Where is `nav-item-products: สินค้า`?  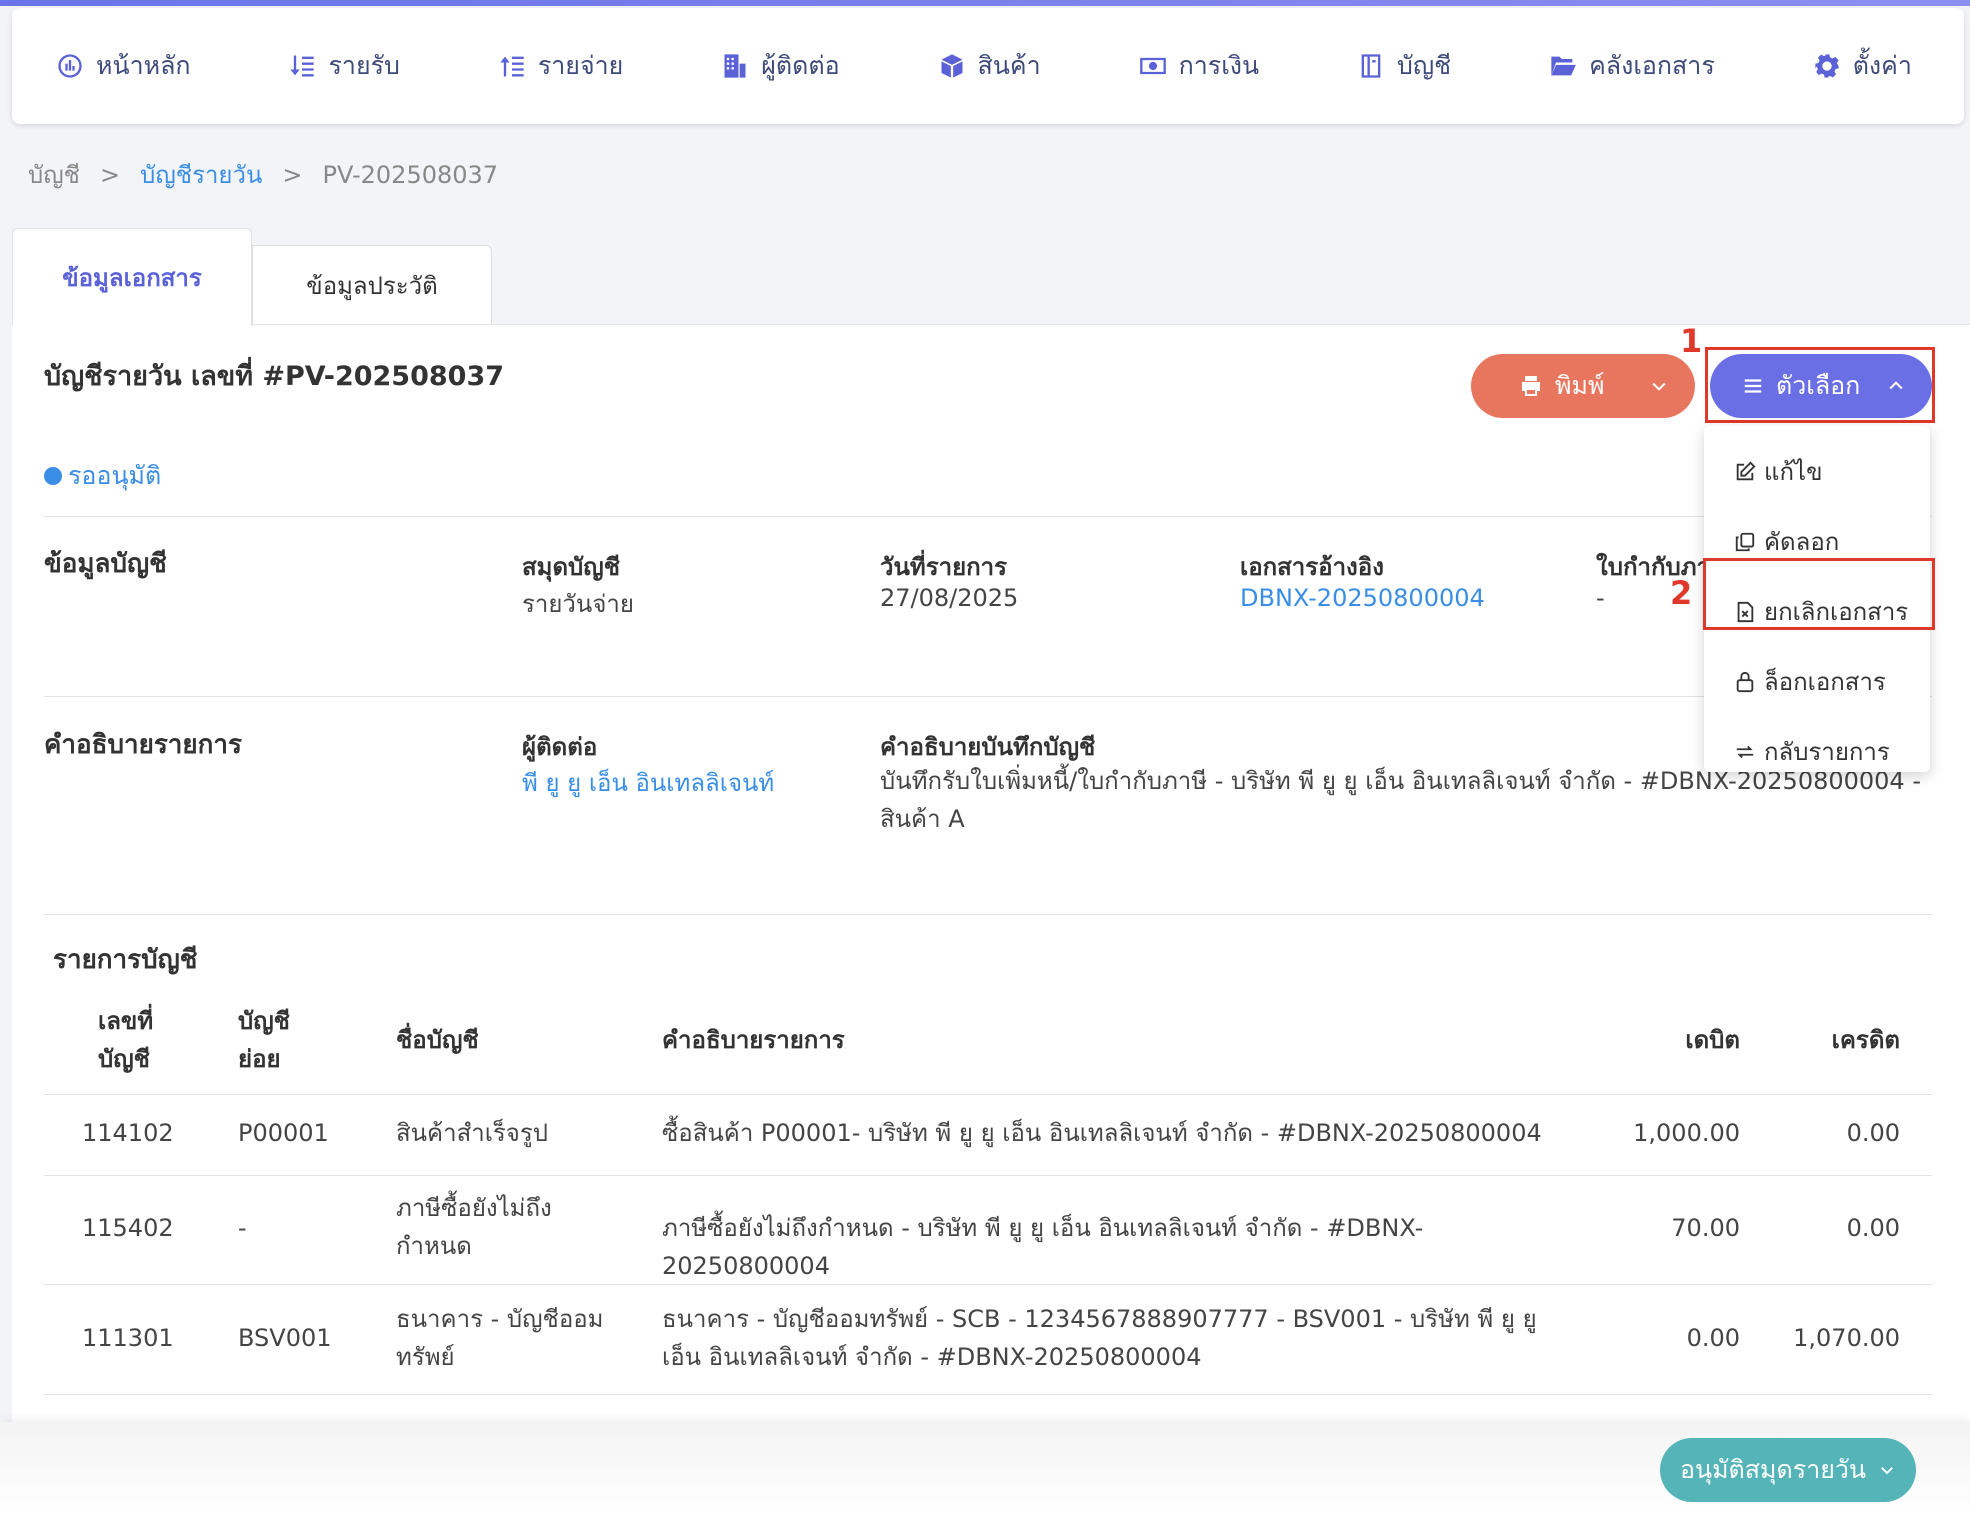 nav-item-products: สินค้า is located at coordinates (989, 66).